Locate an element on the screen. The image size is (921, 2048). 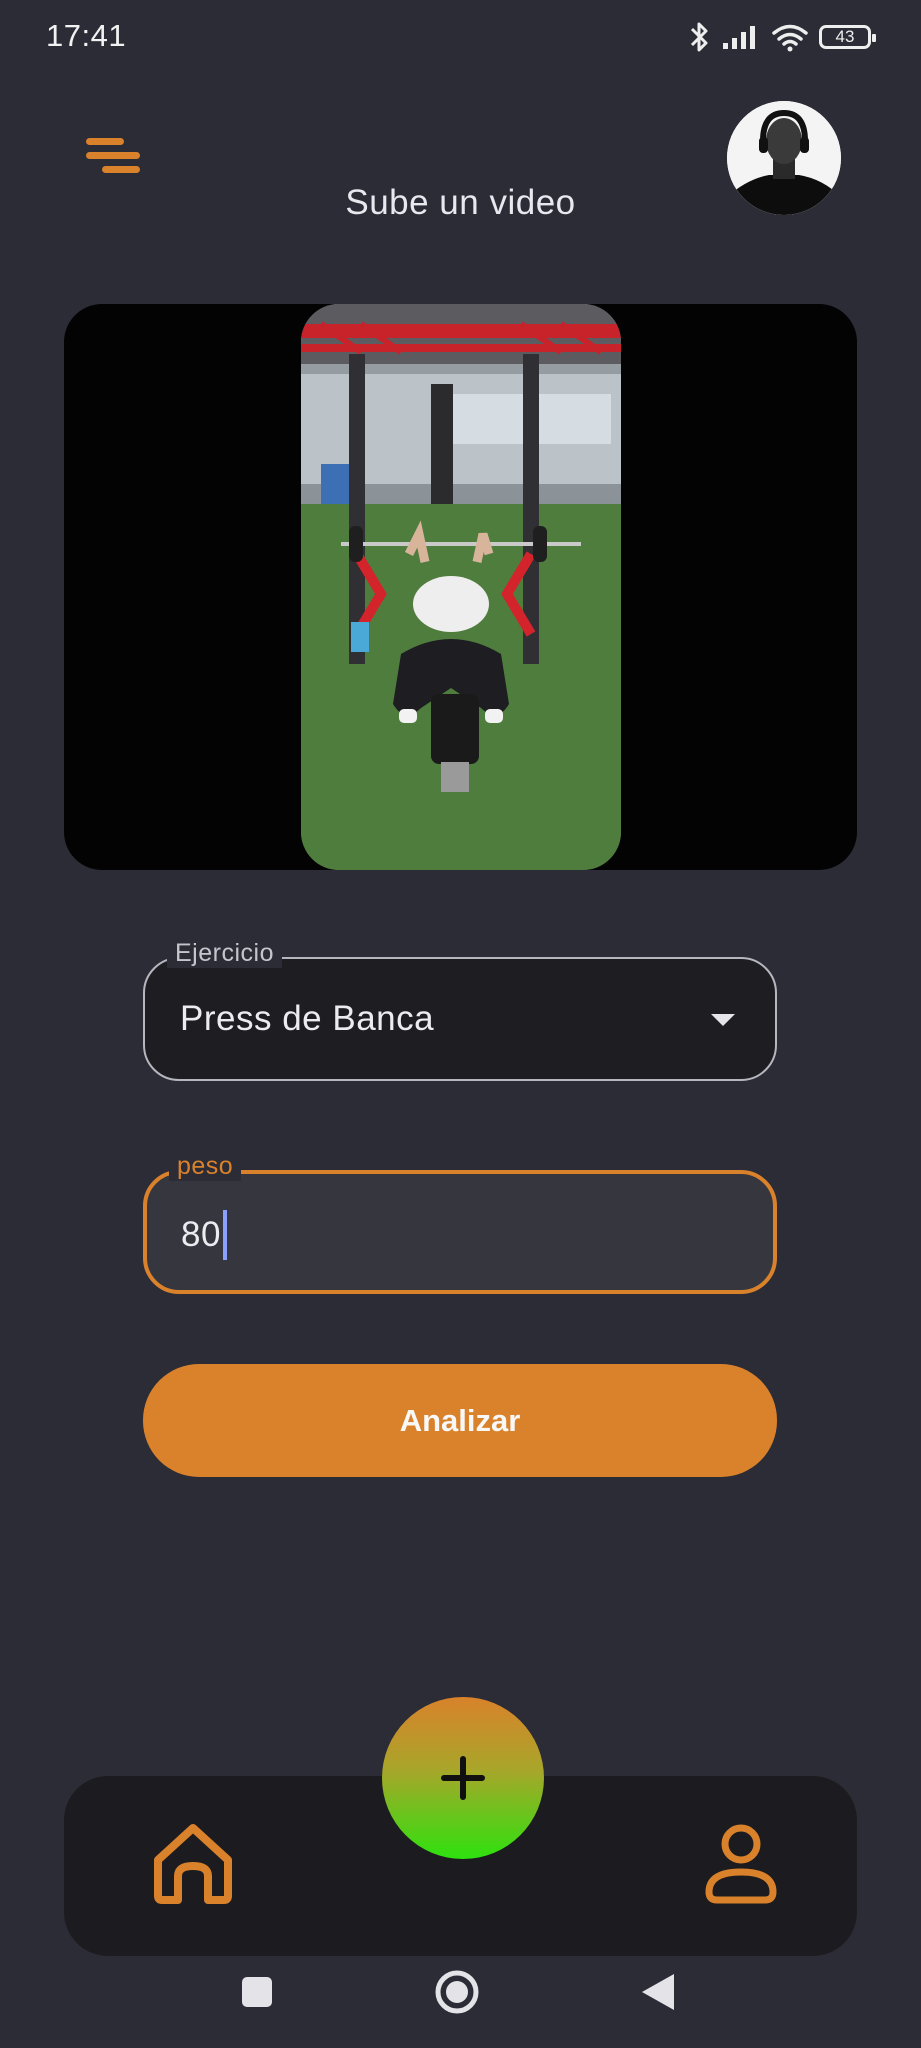
weight-input: peso 80 is located at coordinates (460, 1223).